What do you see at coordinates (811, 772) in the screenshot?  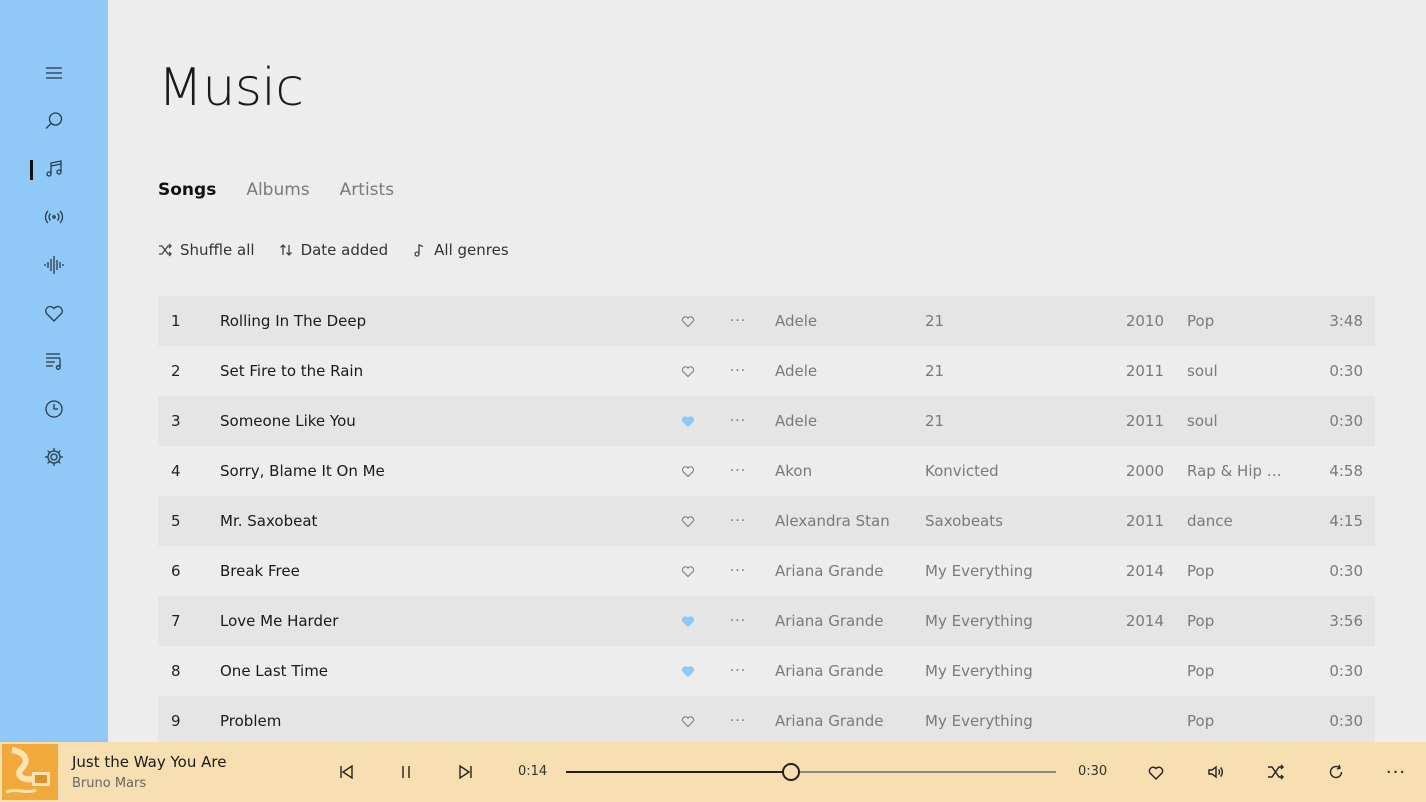 I see `progress-slider` at bounding box center [811, 772].